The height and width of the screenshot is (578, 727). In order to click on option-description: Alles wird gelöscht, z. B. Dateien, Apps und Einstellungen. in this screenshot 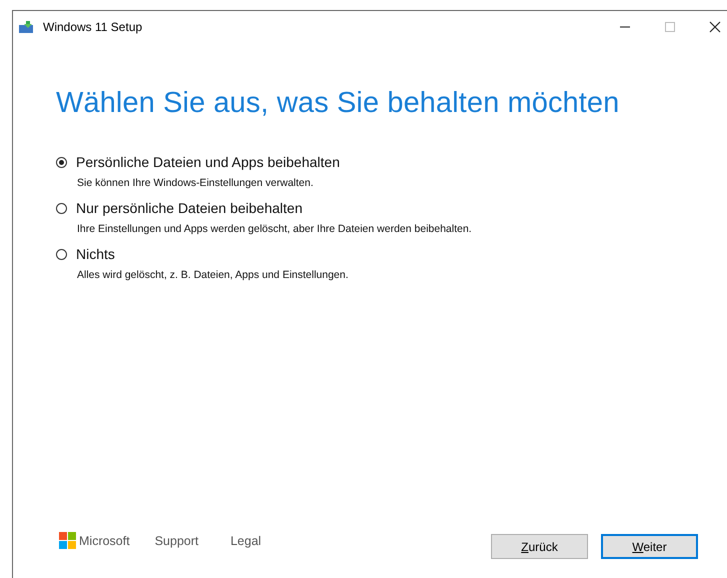, I will do `click(213, 275)`.